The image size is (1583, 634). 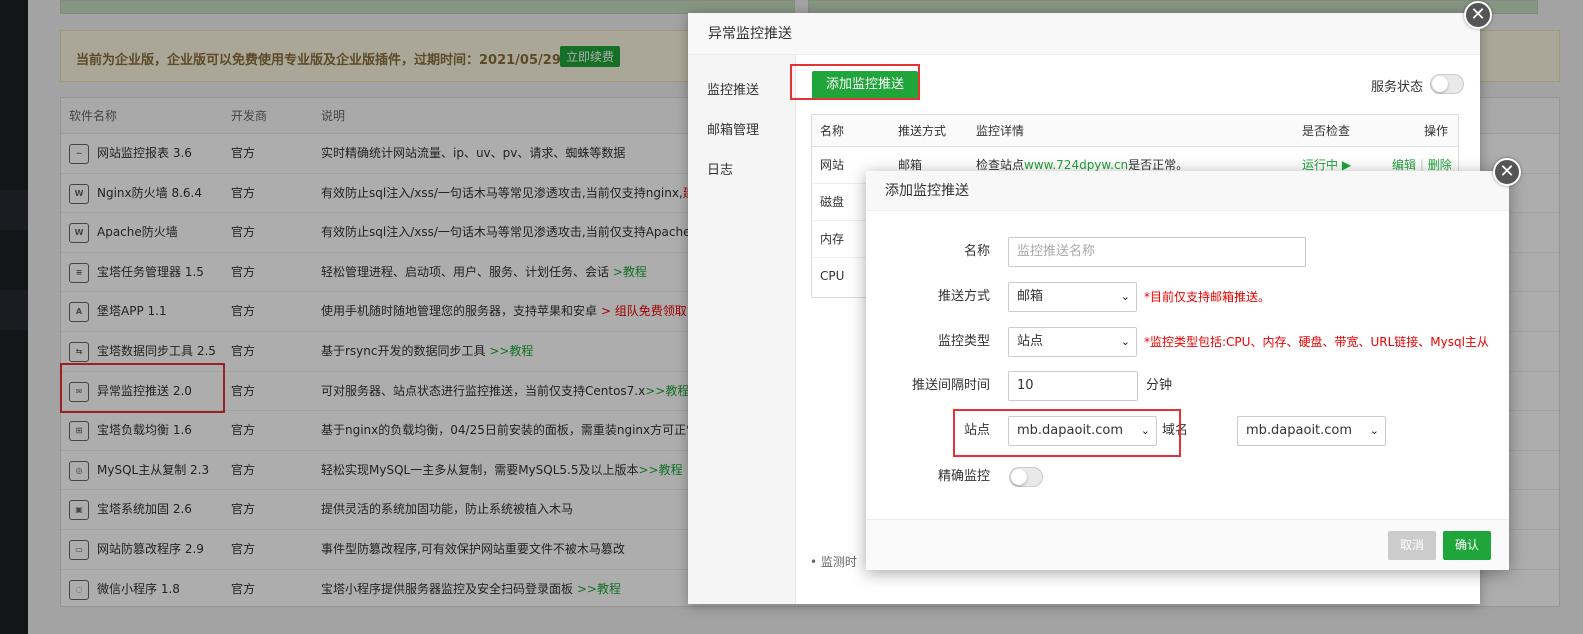 I want to click on edit-link: 编辑, so click(x=1404, y=165).